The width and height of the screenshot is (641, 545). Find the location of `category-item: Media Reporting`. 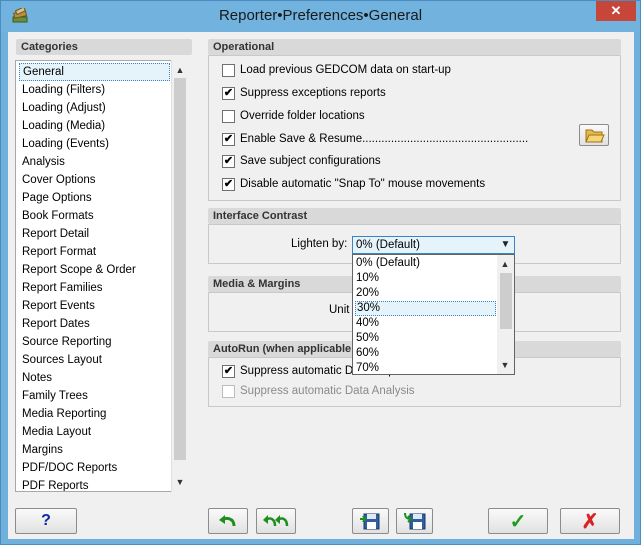

category-item: Media Reporting is located at coordinates (64, 414).